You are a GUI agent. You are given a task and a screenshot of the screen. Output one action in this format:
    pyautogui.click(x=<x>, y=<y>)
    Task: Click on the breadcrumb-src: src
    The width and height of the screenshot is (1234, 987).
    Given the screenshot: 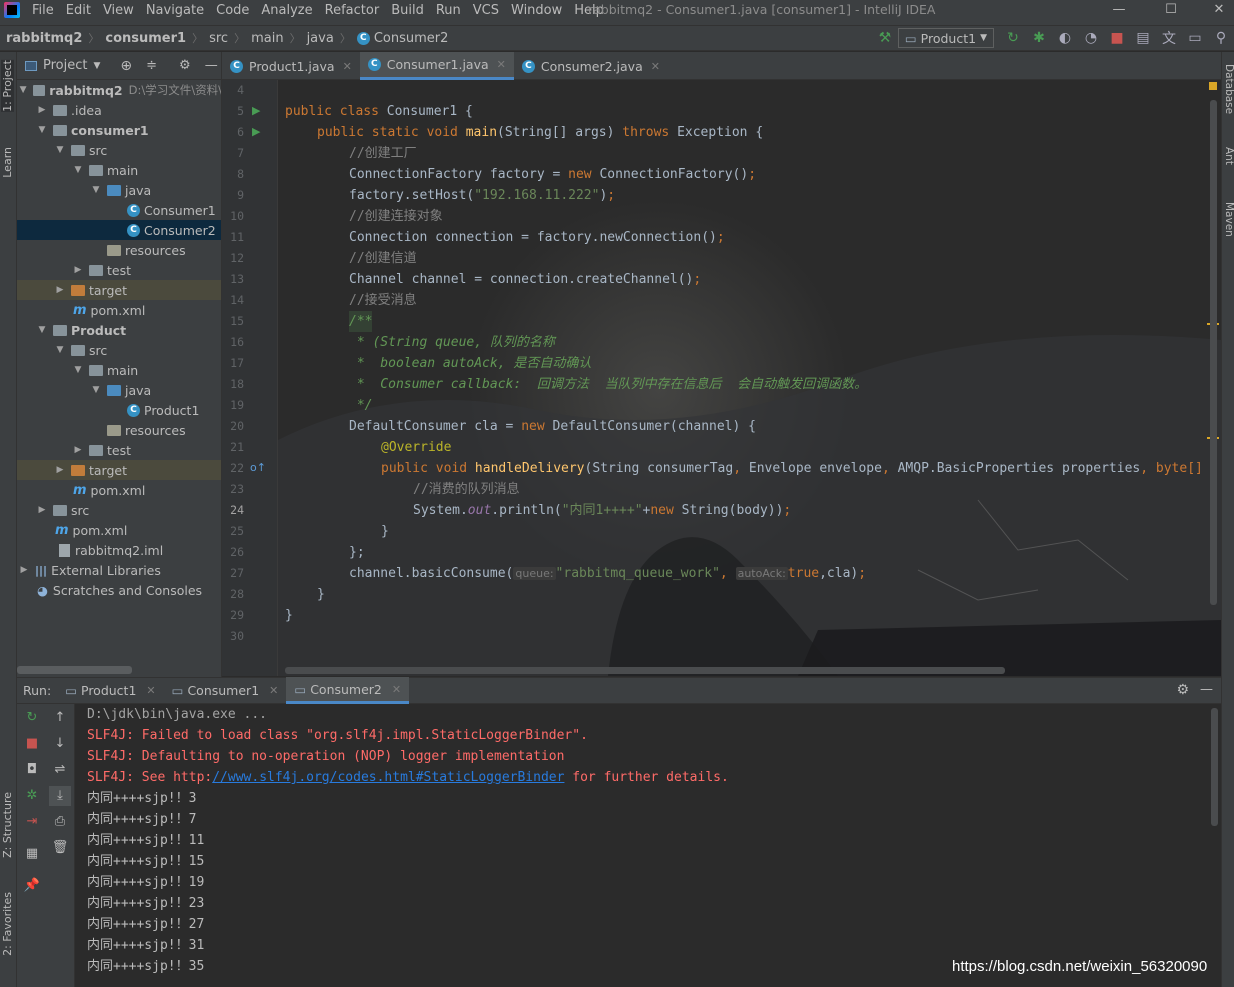 What is the action you would take?
    pyautogui.click(x=218, y=38)
    